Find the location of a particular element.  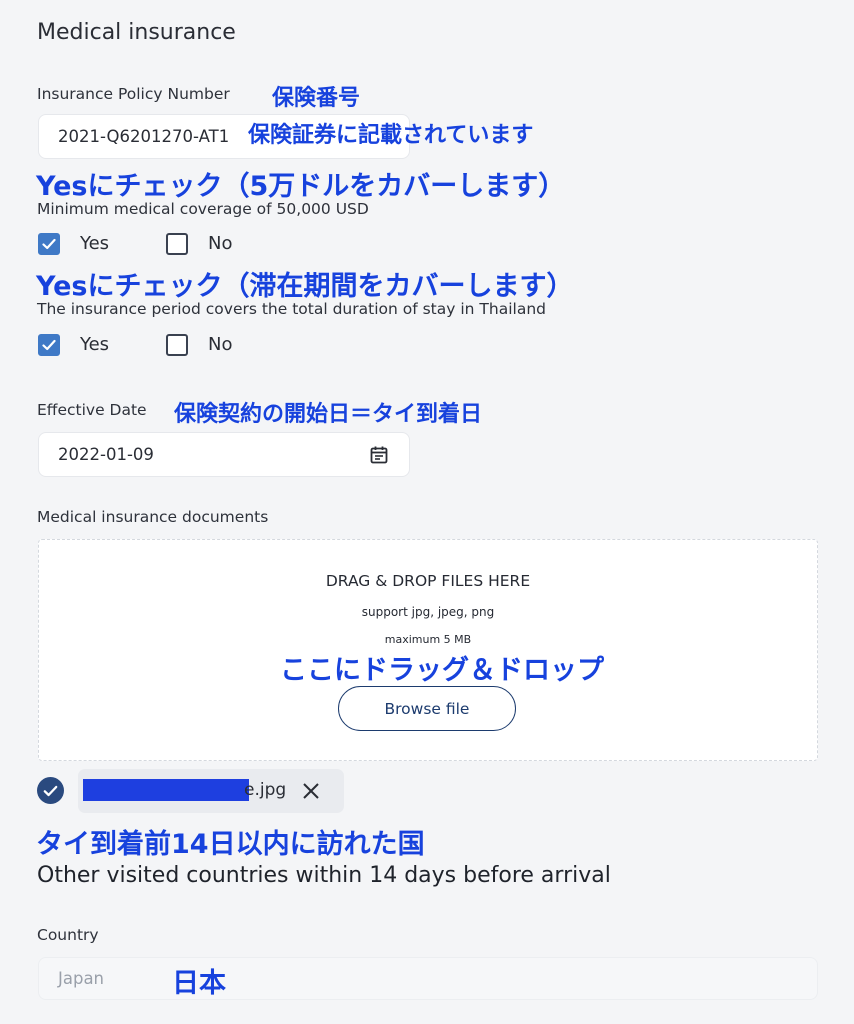

effective-date-label: Effective Date is located at coordinates (92, 410).